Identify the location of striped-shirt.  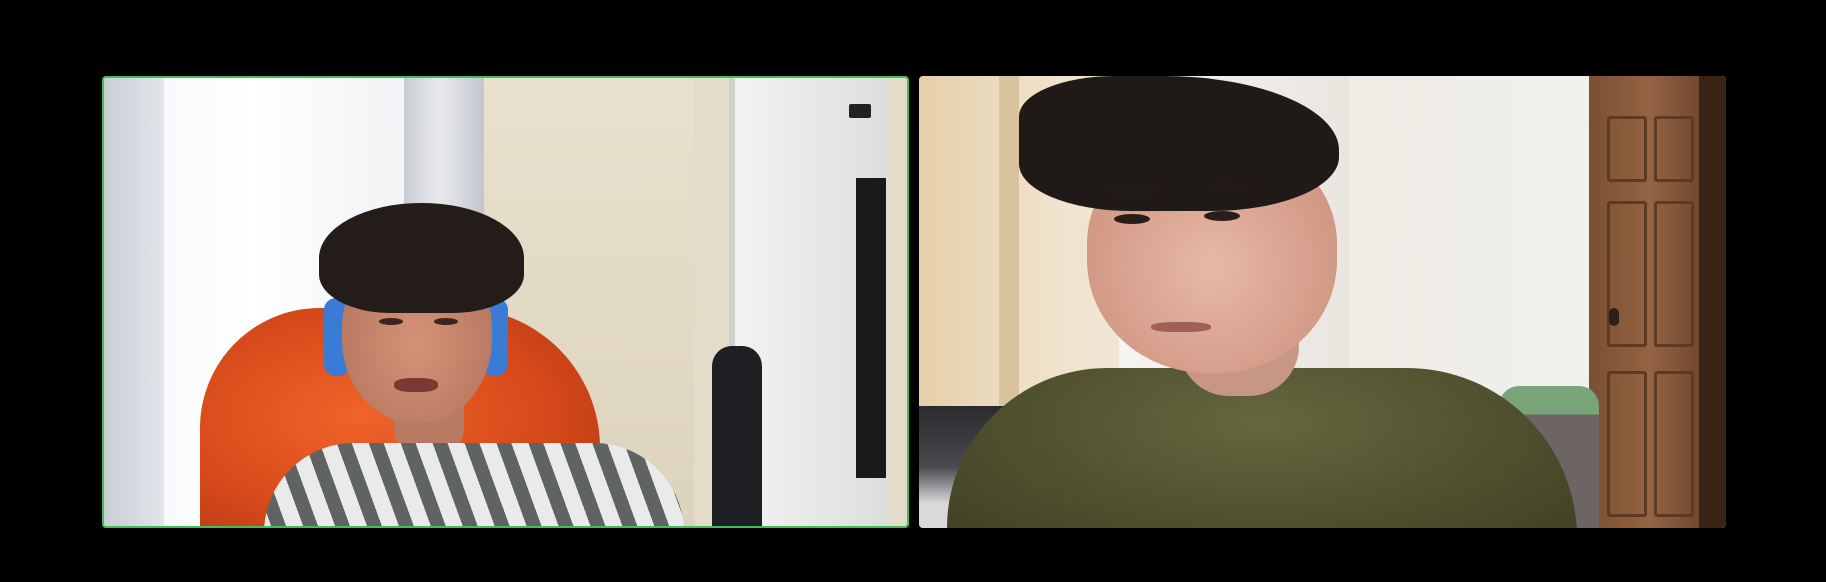
(474, 484).